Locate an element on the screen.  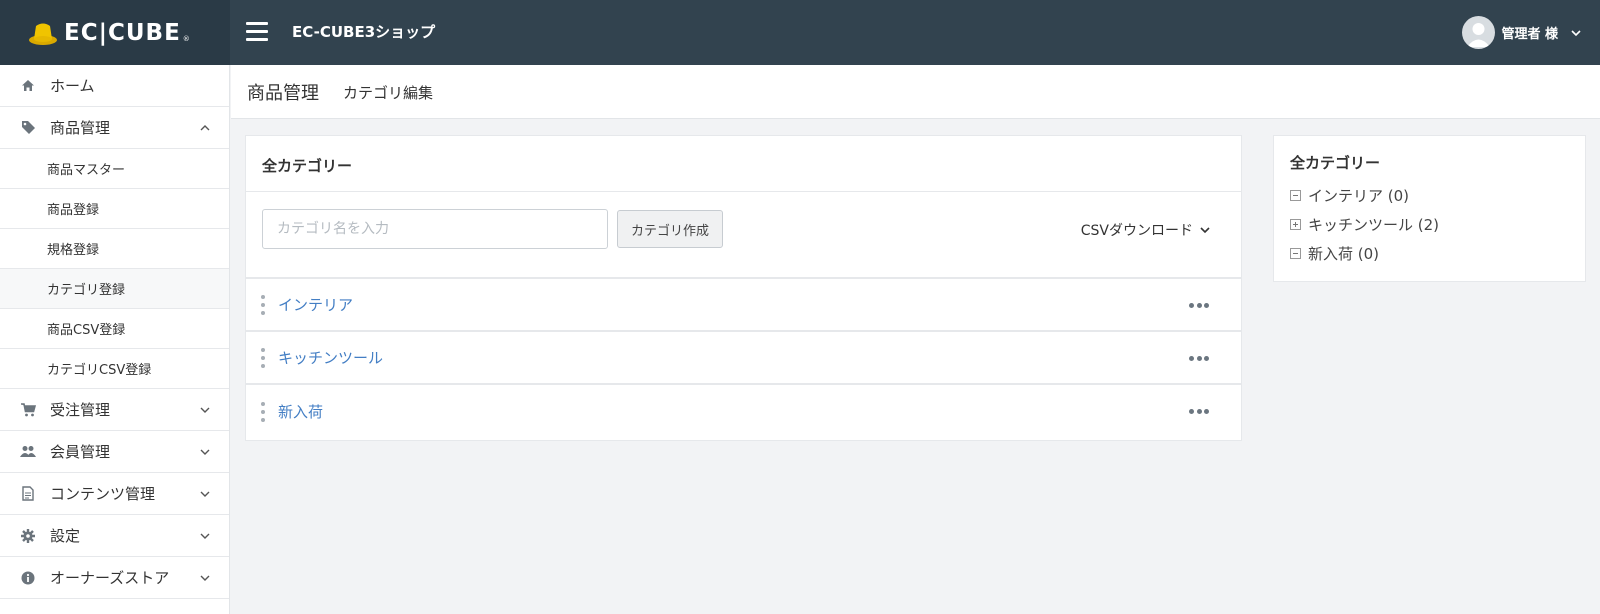
tree-node: キッチンツール (2) is located at coordinates (1429, 224).